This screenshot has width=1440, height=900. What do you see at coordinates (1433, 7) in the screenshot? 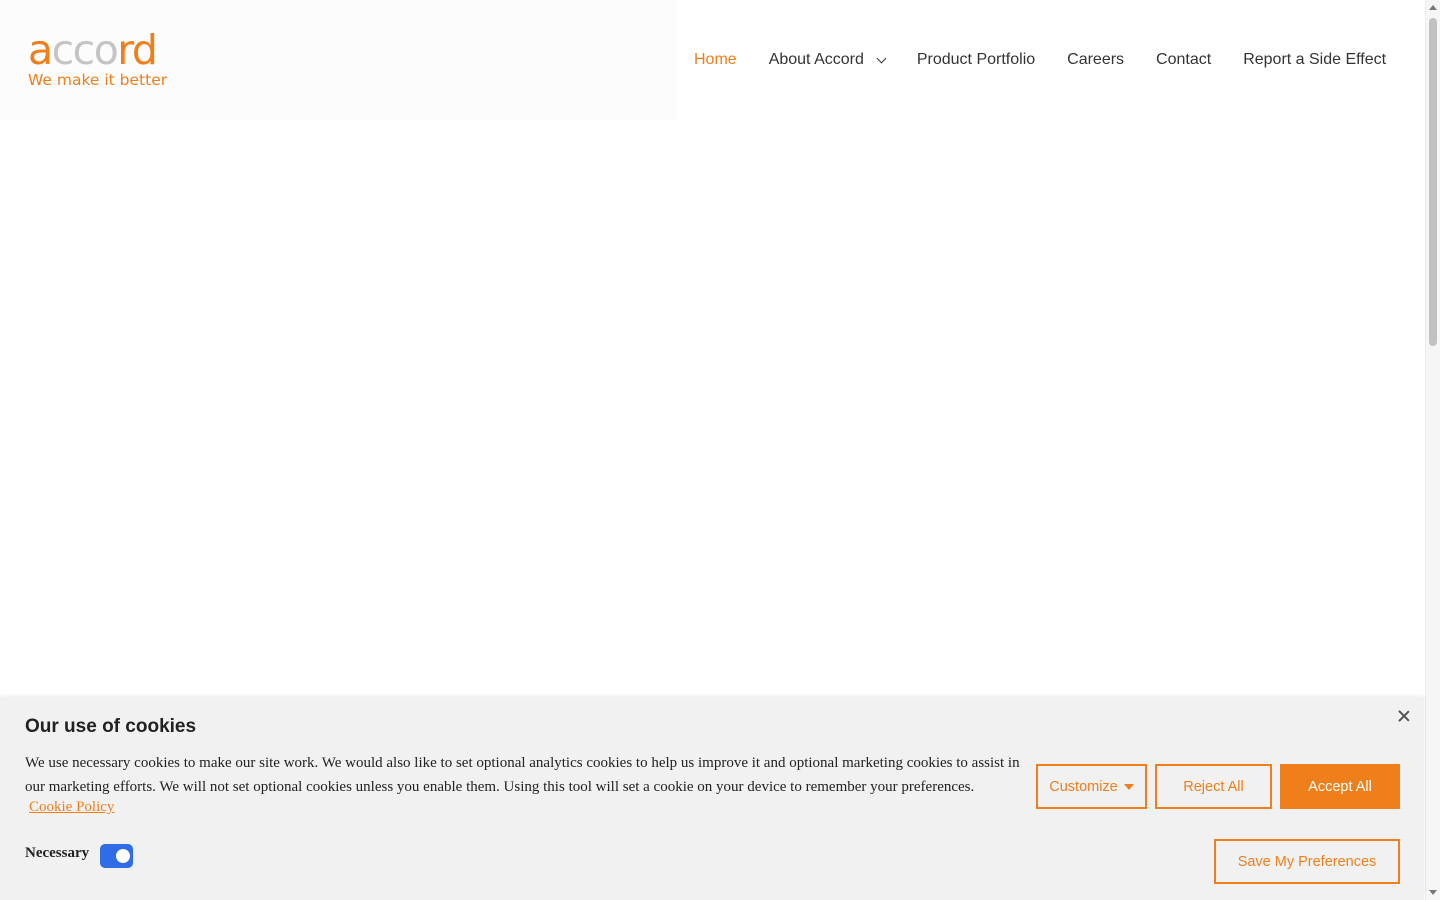
I see `scroll-up-arrow-icon` at bounding box center [1433, 7].